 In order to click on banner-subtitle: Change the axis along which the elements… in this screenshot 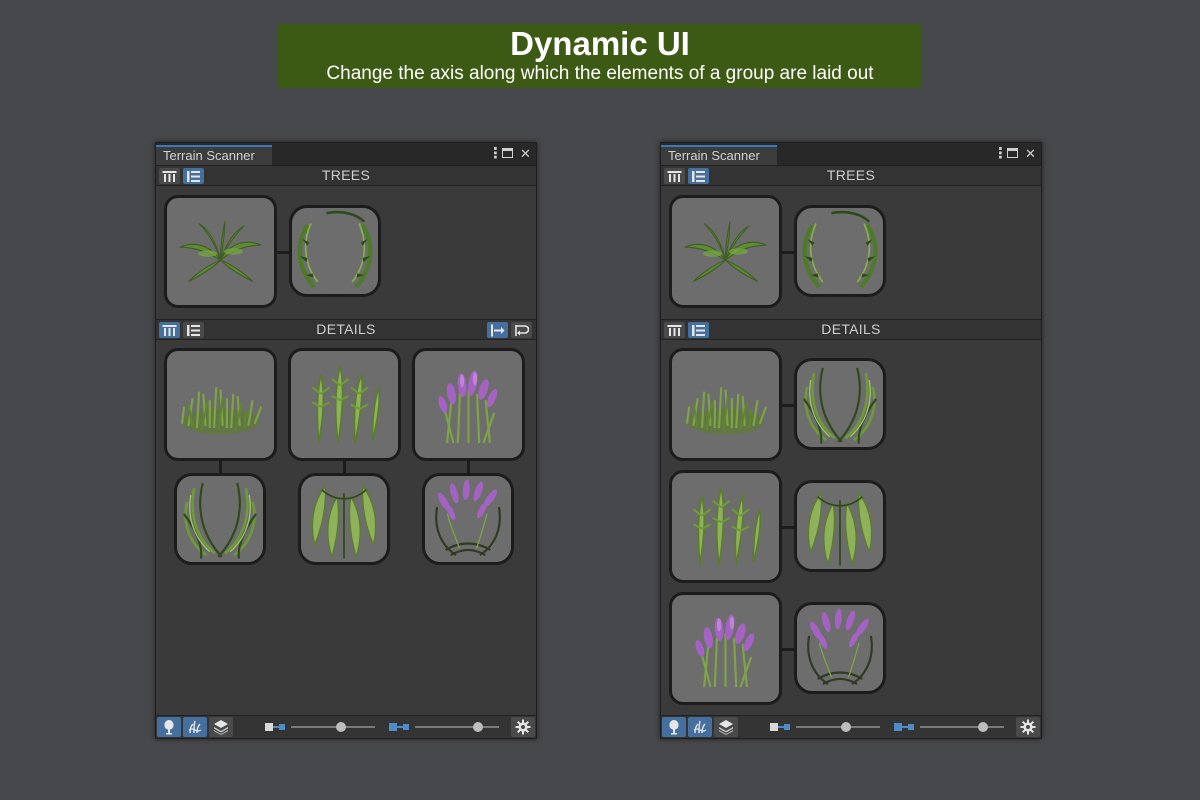, I will do `click(600, 73)`.